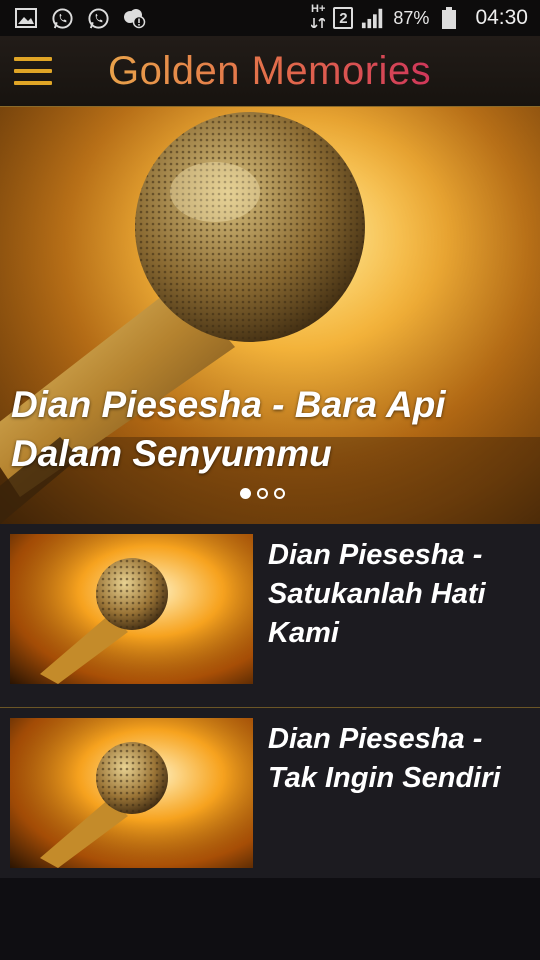  What do you see at coordinates (373, 18) in the screenshot?
I see `signal-icon` at bounding box center [373, 18].